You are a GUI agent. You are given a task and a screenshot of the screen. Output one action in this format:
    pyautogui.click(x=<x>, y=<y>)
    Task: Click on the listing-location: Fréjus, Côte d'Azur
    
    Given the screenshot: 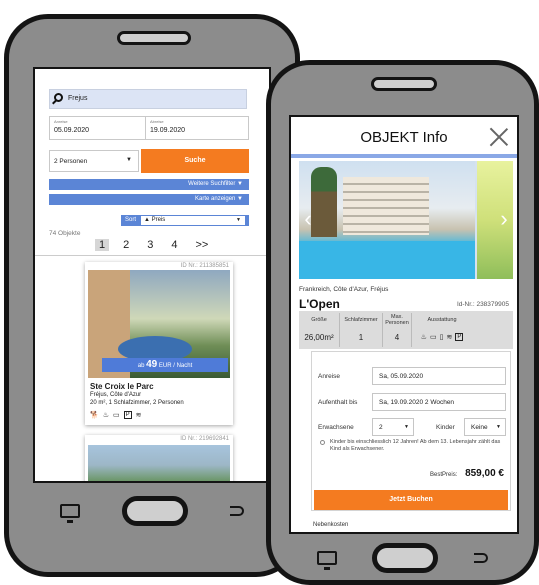 What is the action you would take?
    pyautogui.click(x=116, y=395)
    